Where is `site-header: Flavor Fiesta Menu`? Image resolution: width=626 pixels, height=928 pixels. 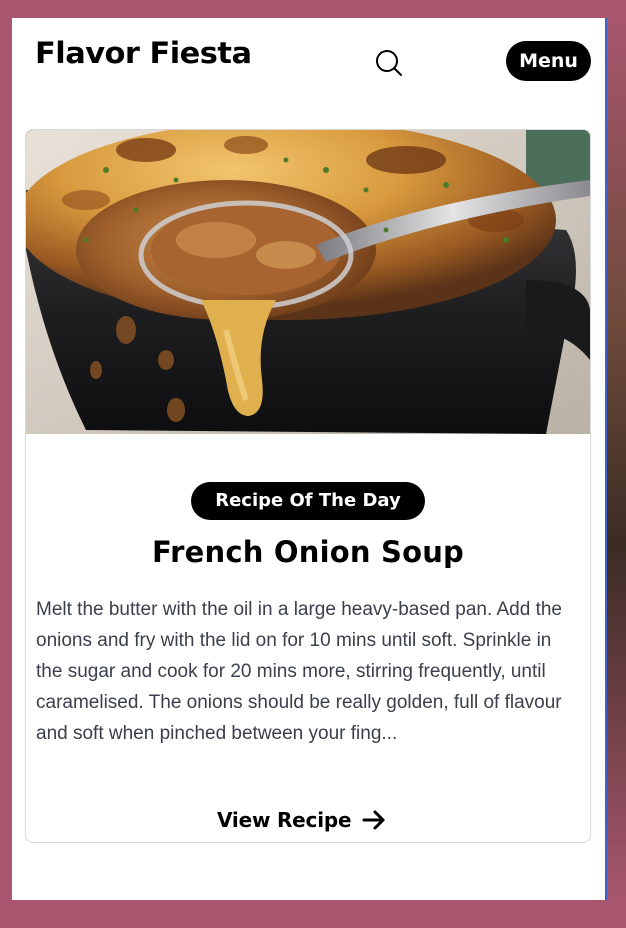
site-header: Flavor Fiesta Menu is located at coordinates (308, 63).